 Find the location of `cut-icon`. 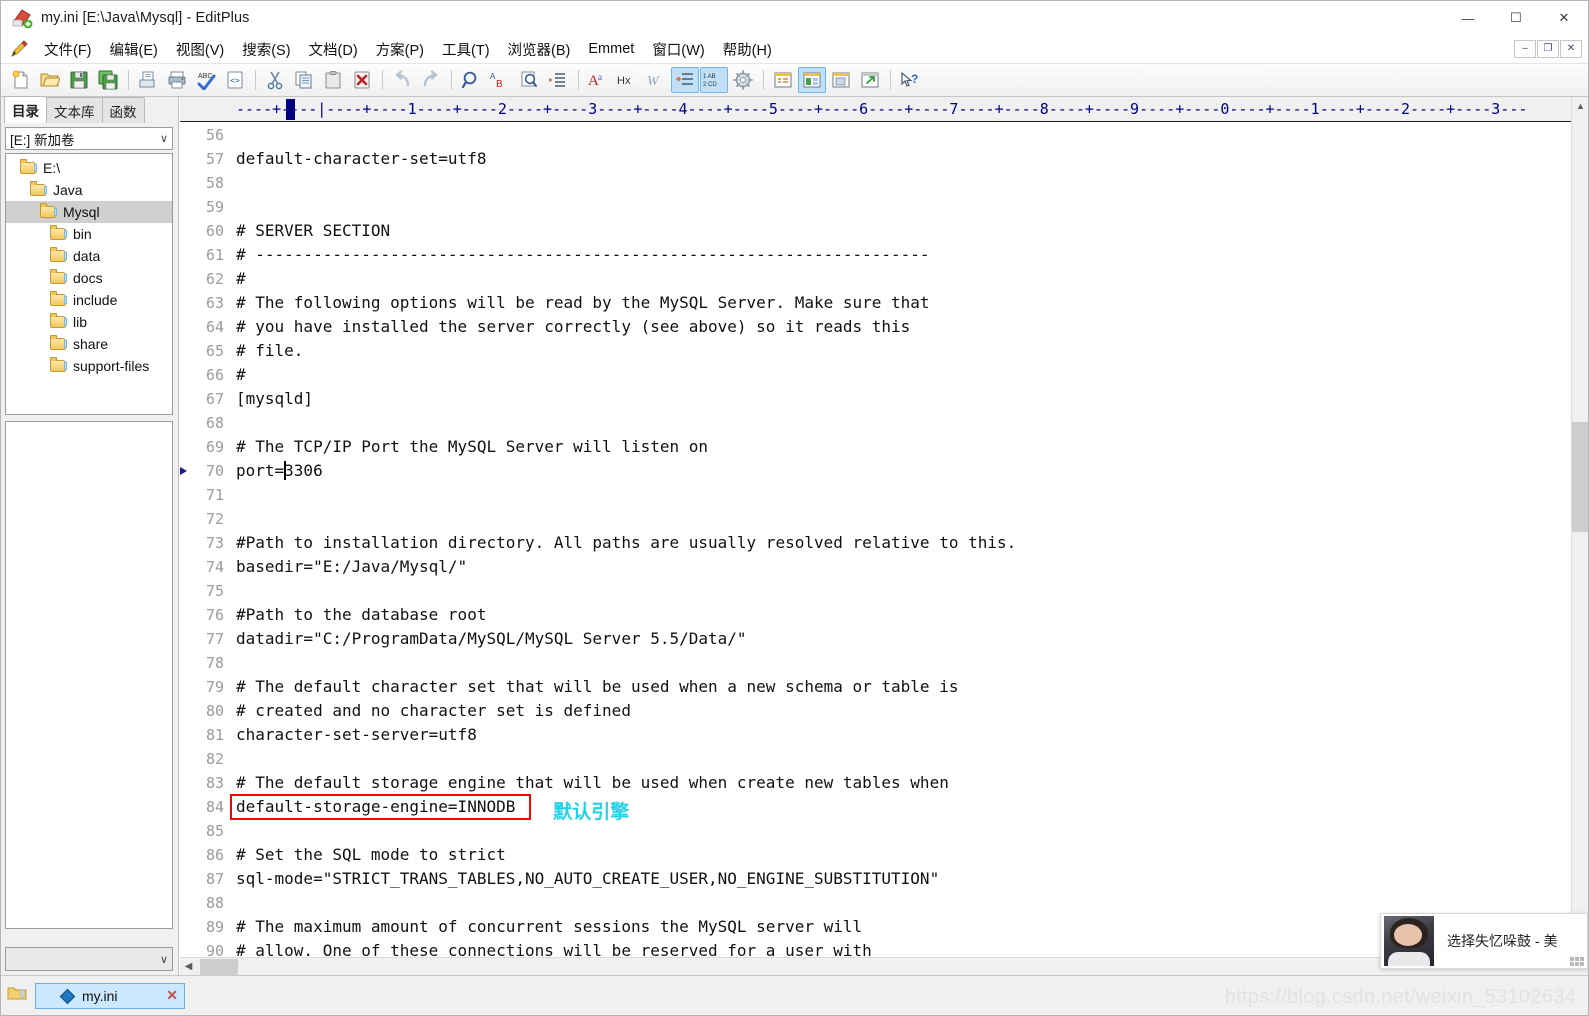

cut-icon is located at coordinates (275, 80).